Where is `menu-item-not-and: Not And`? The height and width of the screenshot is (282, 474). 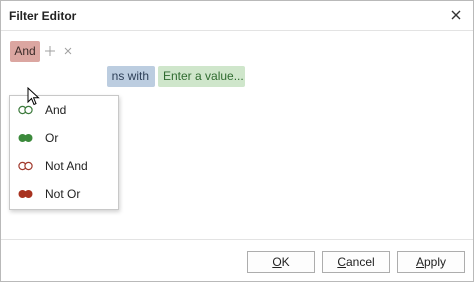
menu-item-not-and: Not And is located at coordinates (64, 166).